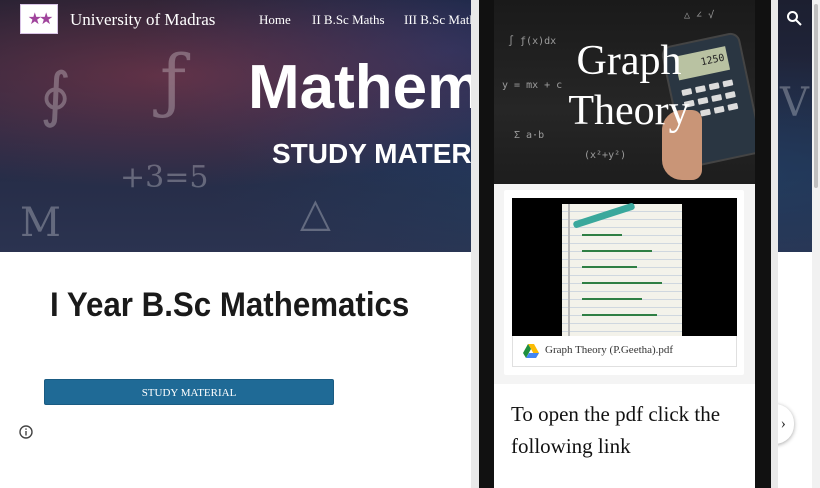 The image size is (820, 488). I want to click on university-logo: ★★, so click(39, 19).